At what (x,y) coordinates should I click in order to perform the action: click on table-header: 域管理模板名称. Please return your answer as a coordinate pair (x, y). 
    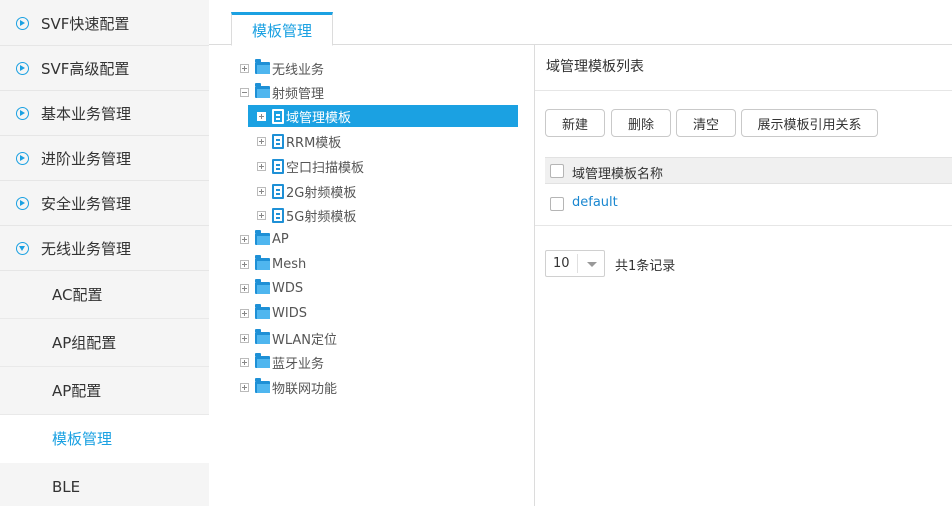
    Looking at the image, I should click on (748, 170).